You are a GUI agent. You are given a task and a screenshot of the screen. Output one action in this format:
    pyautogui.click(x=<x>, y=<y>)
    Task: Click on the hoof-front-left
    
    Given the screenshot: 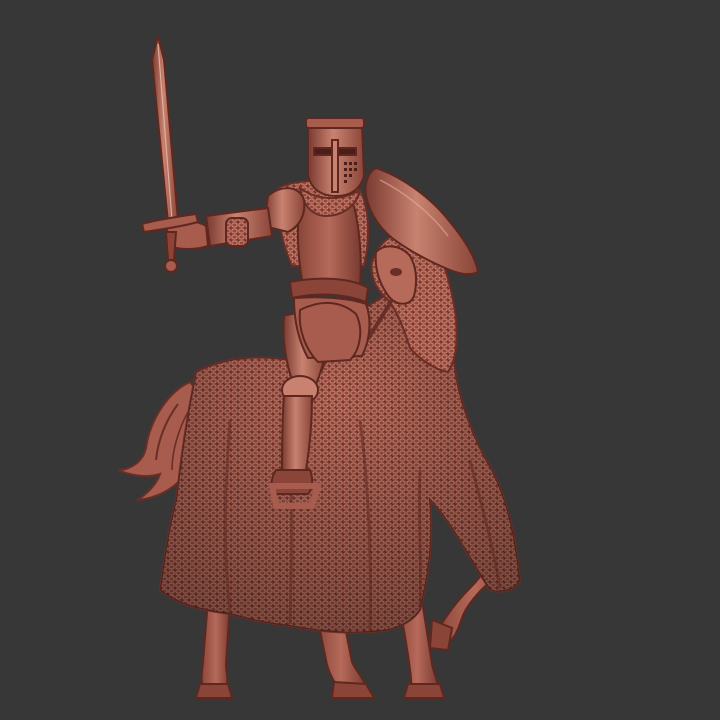 What is the action you would take?
    pyautogui.click(x=424, y=691)
    